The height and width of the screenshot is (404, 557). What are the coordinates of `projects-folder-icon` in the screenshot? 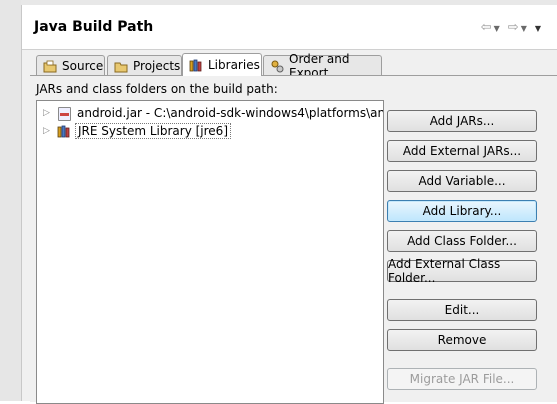 It's located at (121, 66).